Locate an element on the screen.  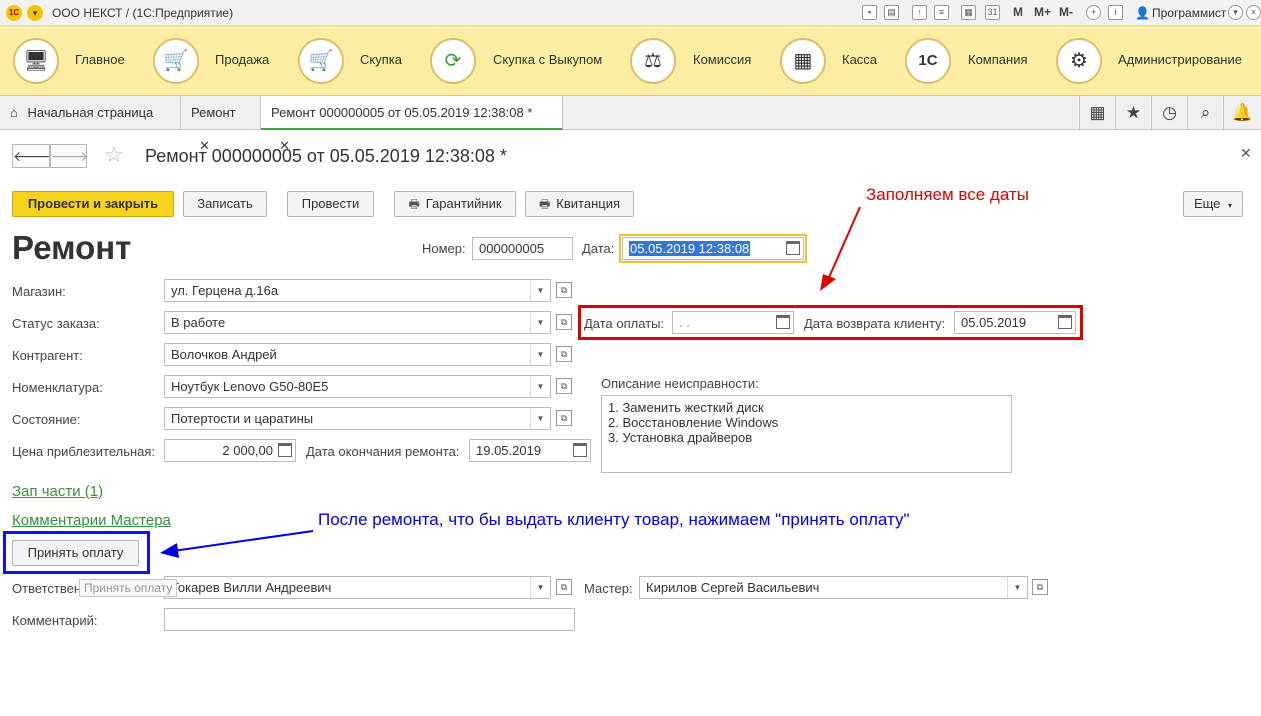
blue-arrow-icon is located at coordinates (237, 544).